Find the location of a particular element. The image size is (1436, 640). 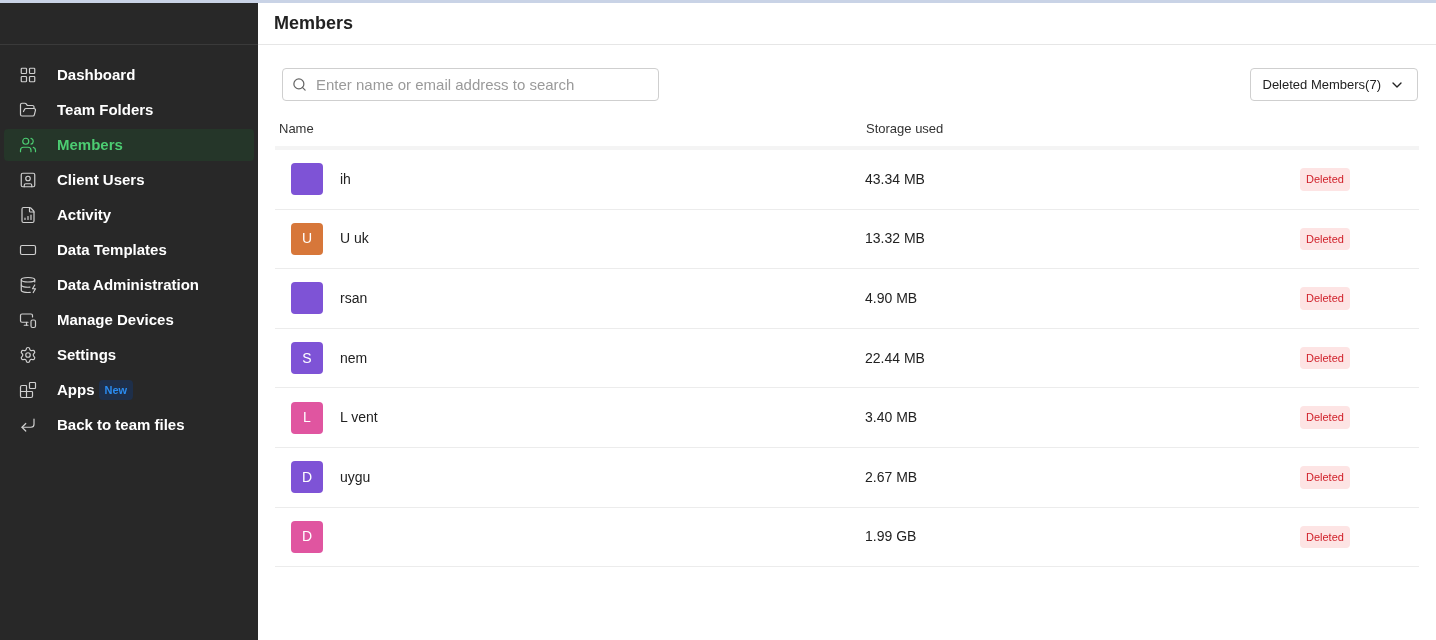

sidebar-label: Data Templates is located at coordinates (112, 249).